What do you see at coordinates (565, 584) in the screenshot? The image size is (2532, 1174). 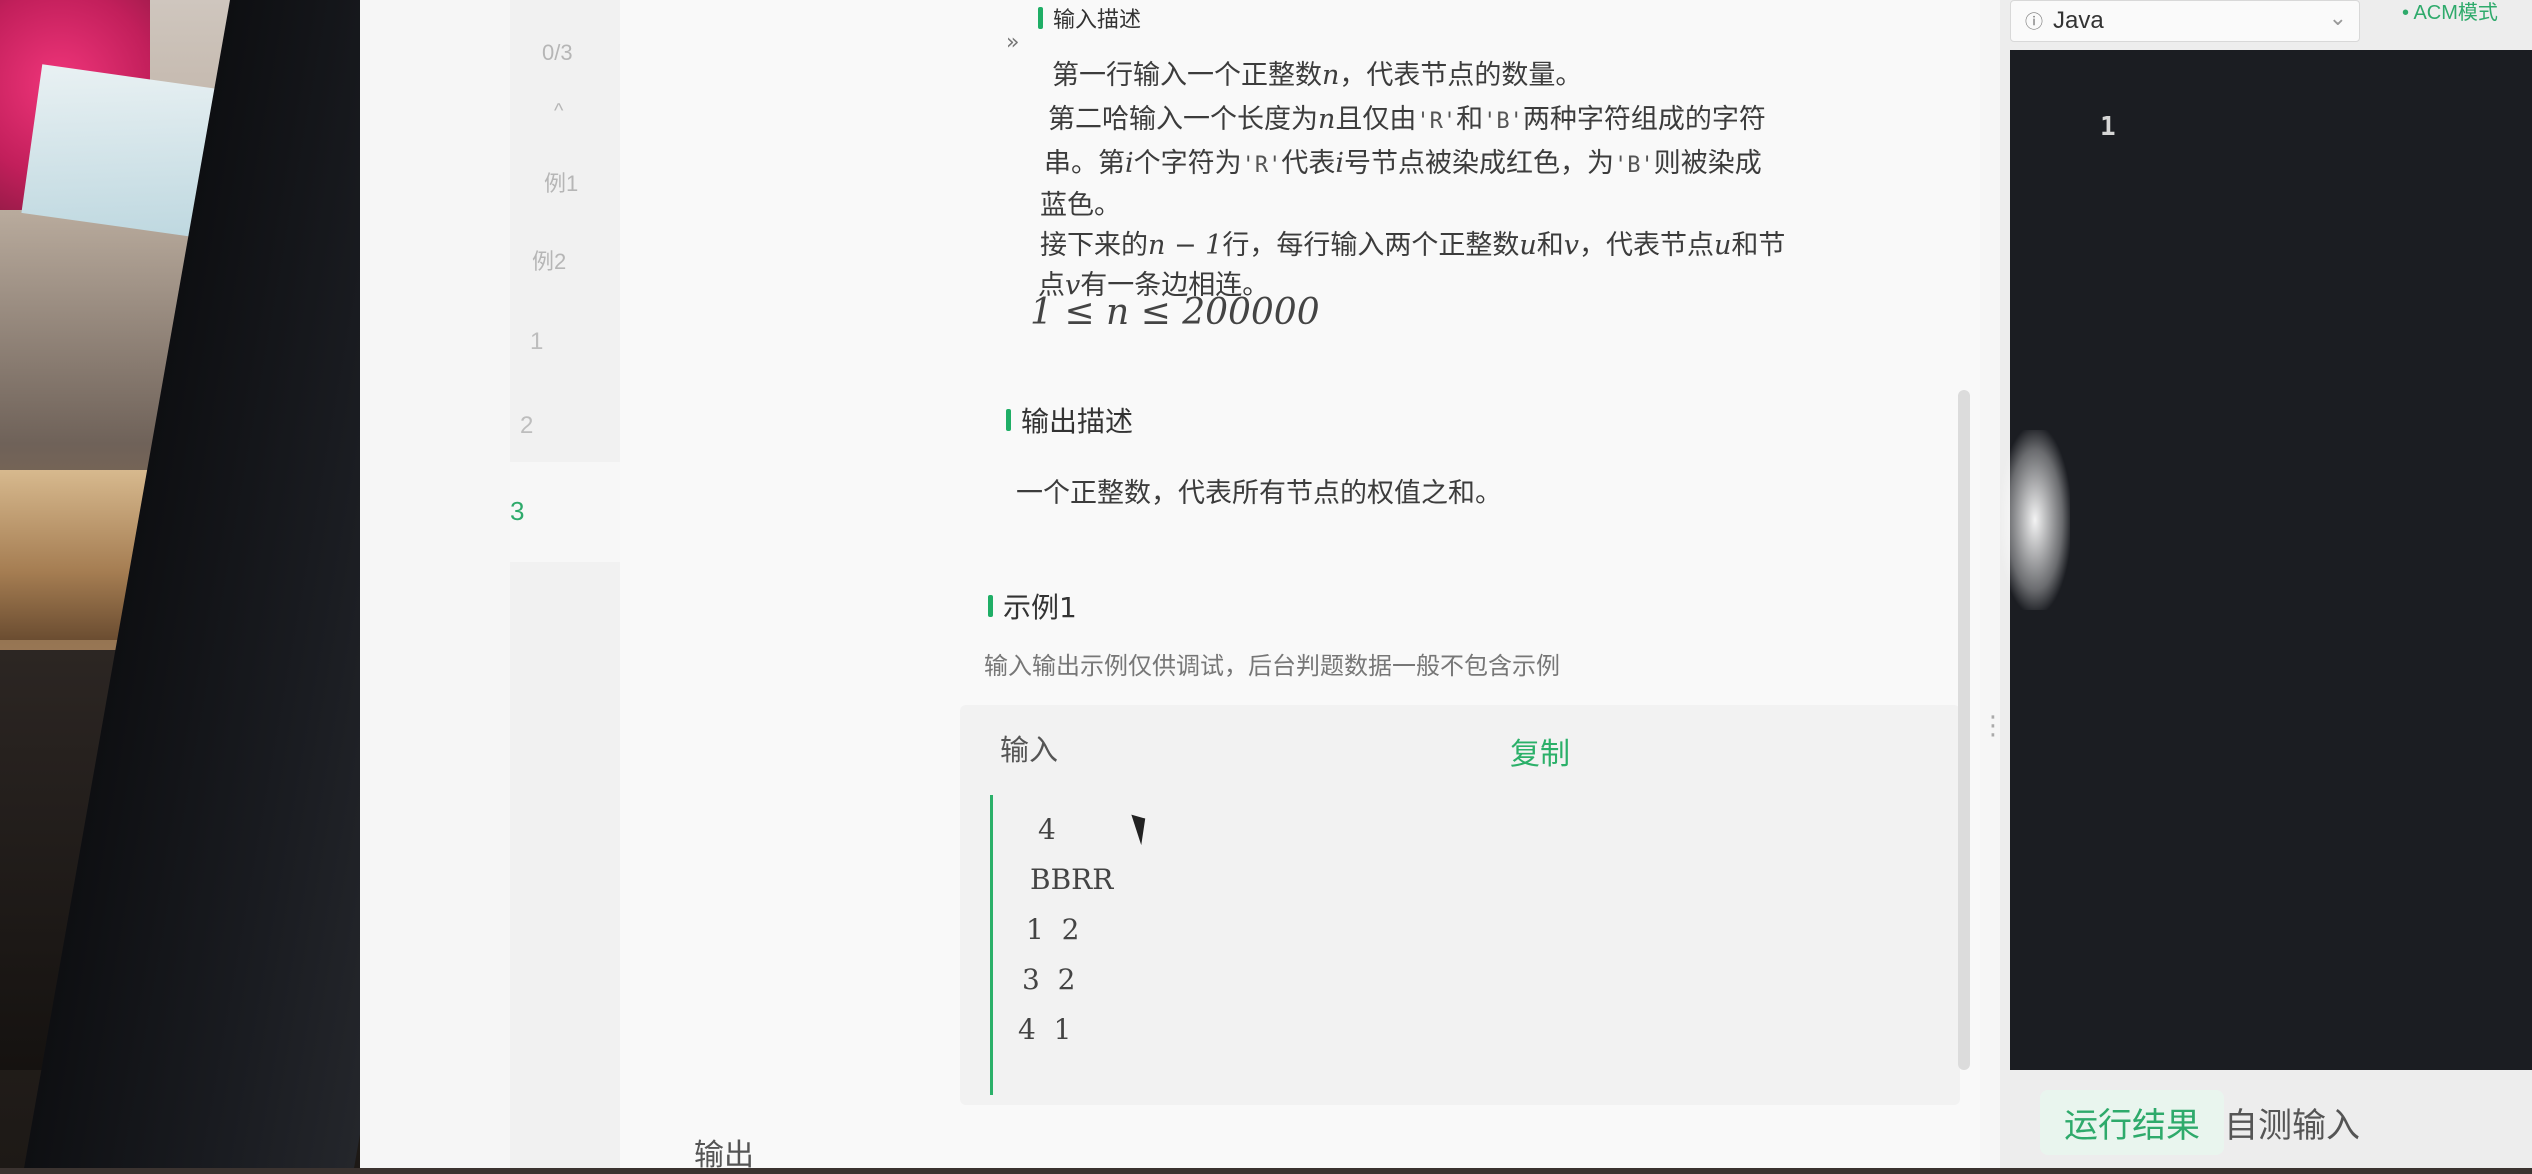 I see `left-rail: 0/3 ^ 例1 例2 1 2 3` at bounding box center [565, 584].